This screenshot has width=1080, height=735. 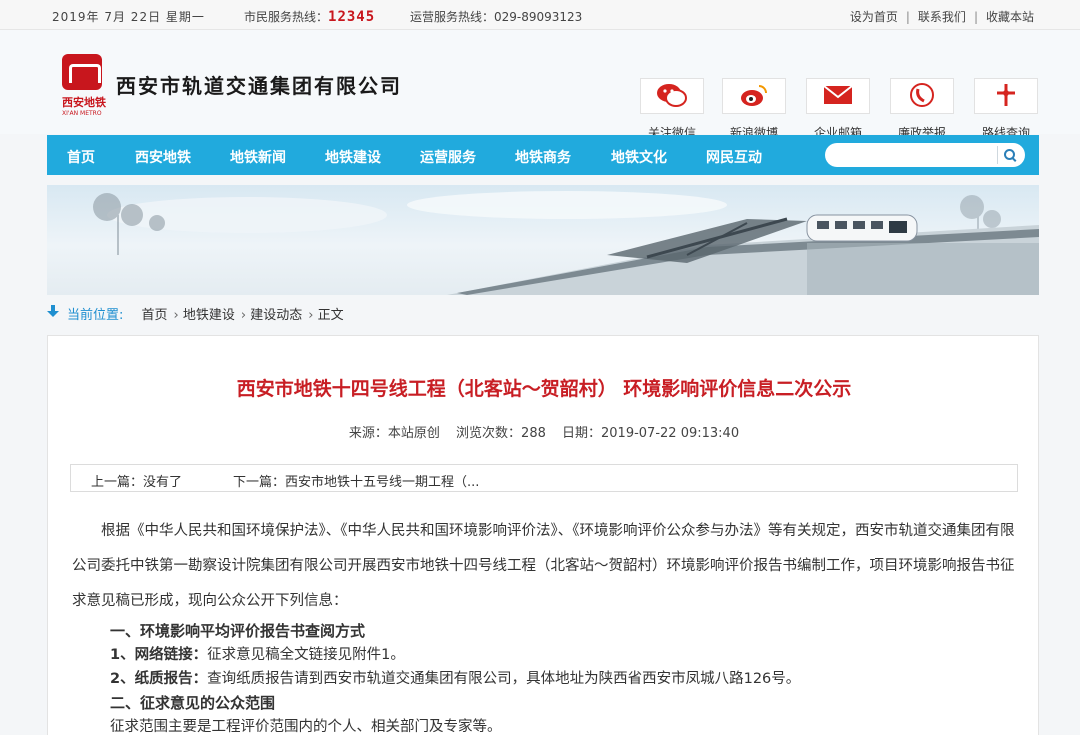 I want to click on article-source: 来源：本站原创, so click(x=394, y=433).